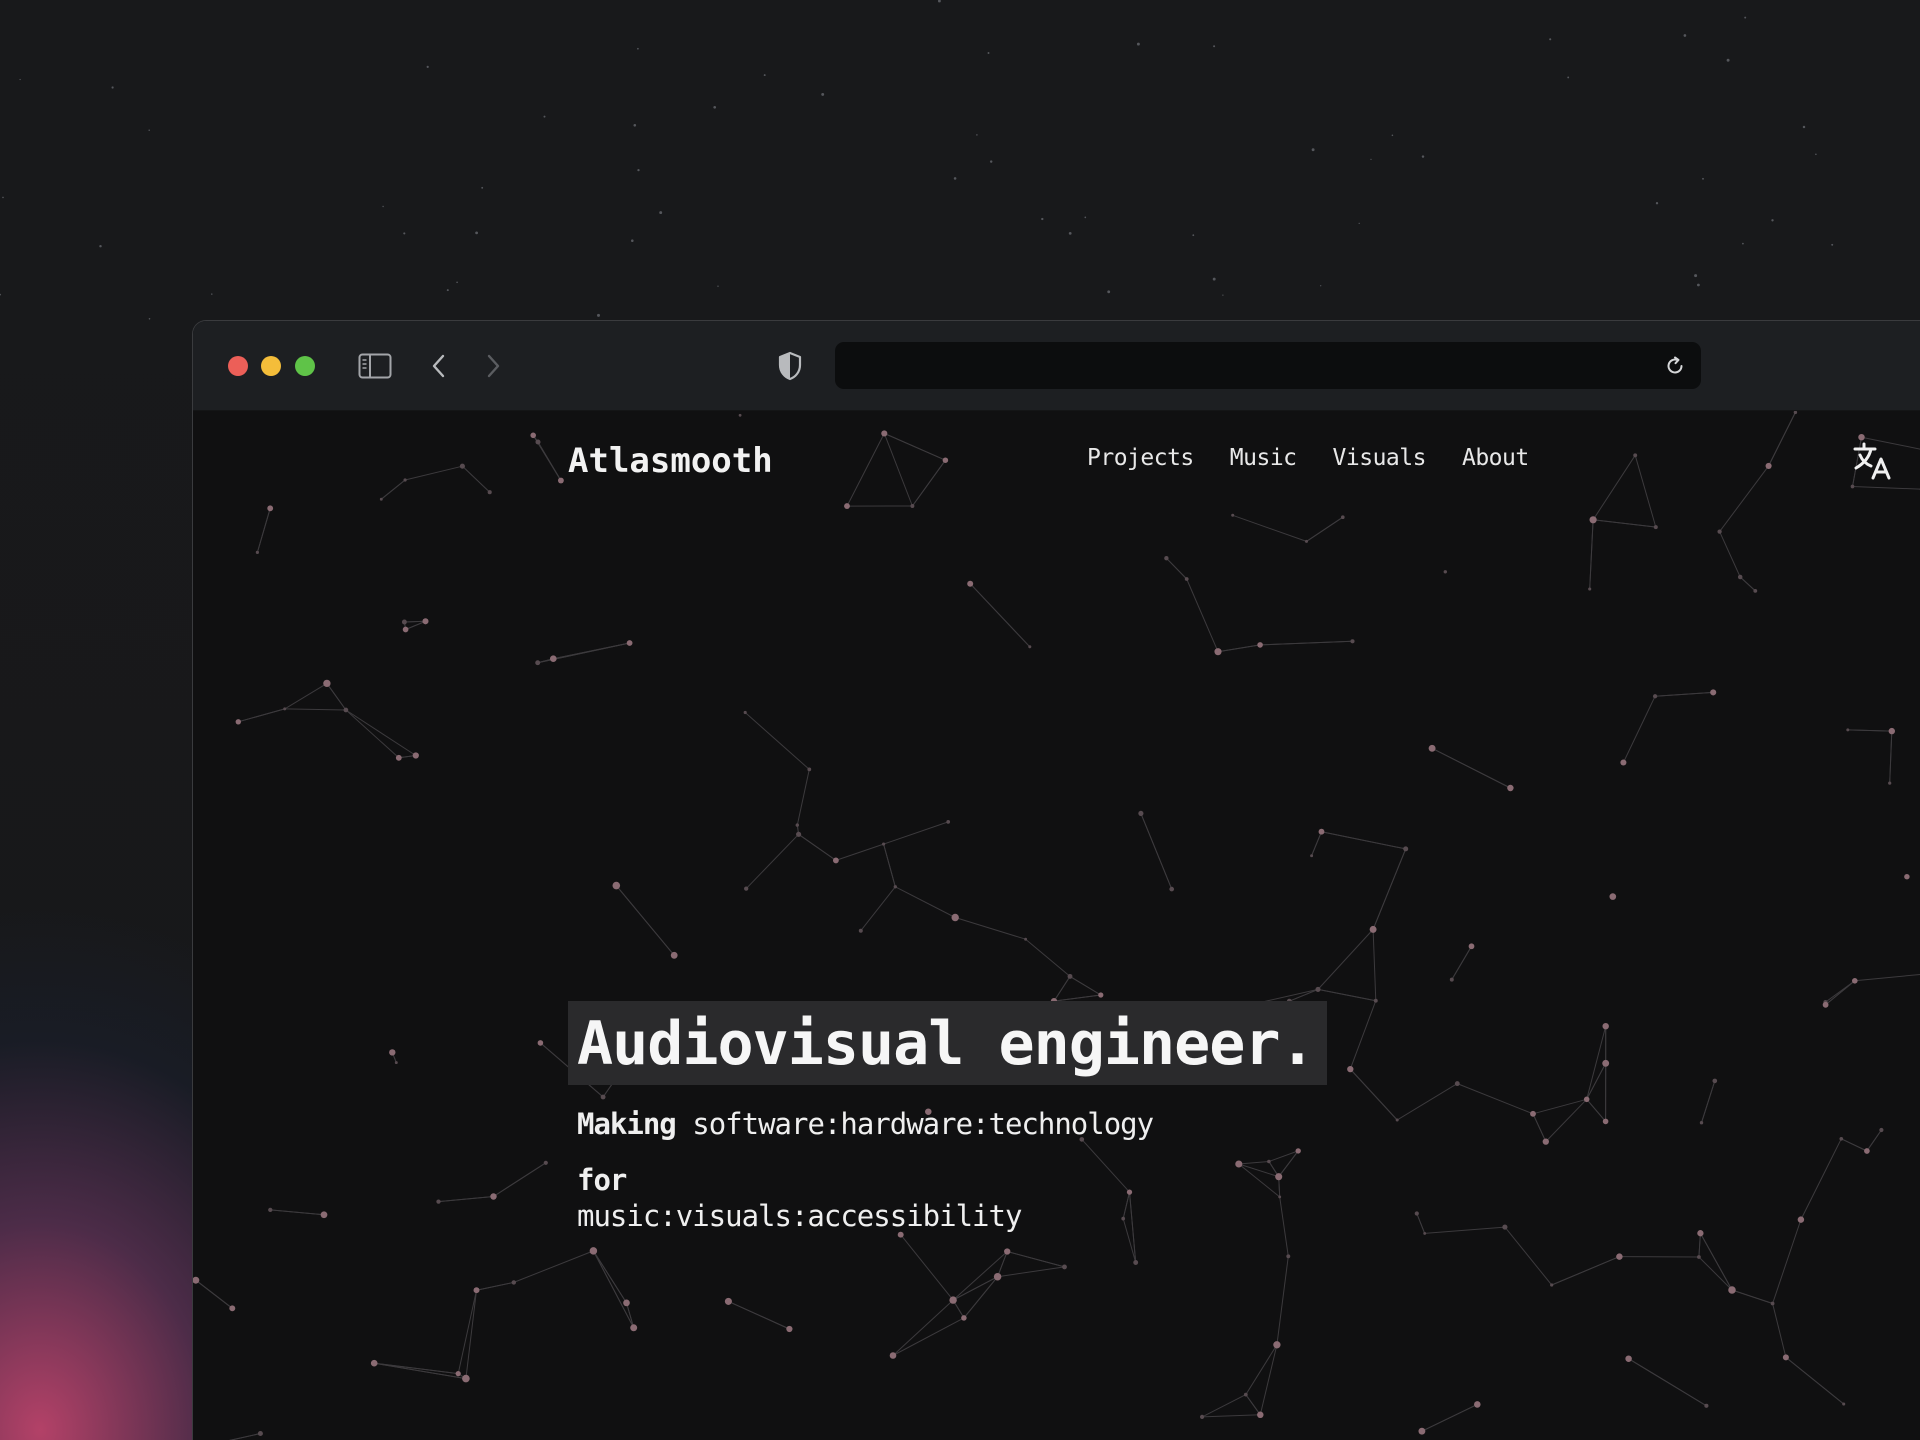  Describe the element at coordinates (670, 461) in the screenshot. I see `site-logo: Atlasmooth` at that location.